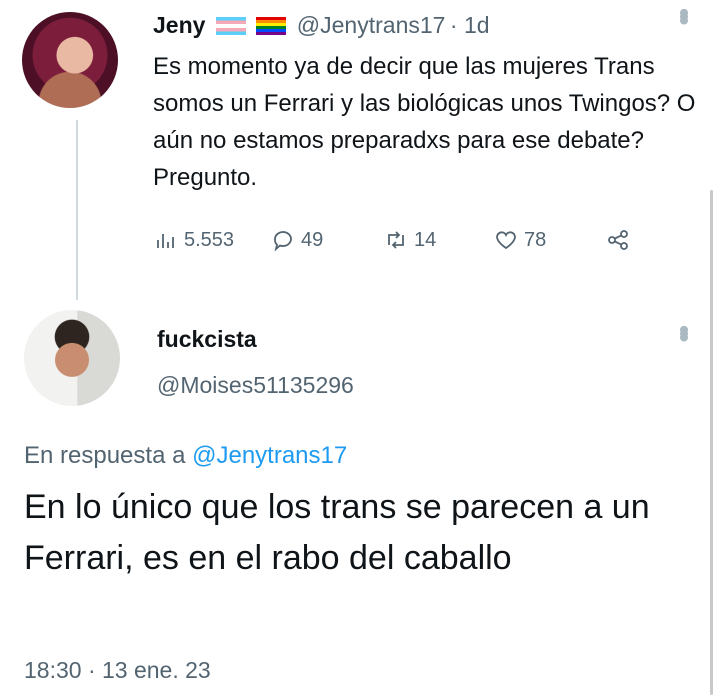 This screenshot has height=695, width=720. I want to click on retweet-count: 14, so click(425, 239).